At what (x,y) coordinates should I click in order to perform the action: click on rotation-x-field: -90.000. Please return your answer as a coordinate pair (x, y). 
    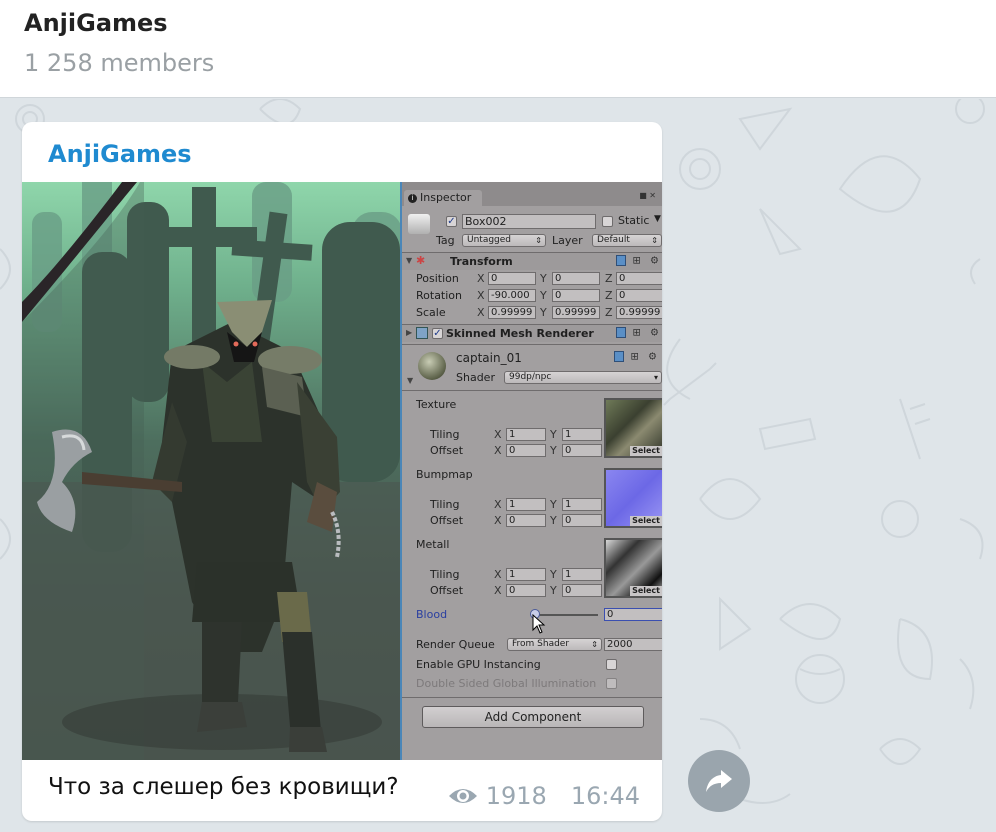
    Looking at the image, I should click on (512, 295).